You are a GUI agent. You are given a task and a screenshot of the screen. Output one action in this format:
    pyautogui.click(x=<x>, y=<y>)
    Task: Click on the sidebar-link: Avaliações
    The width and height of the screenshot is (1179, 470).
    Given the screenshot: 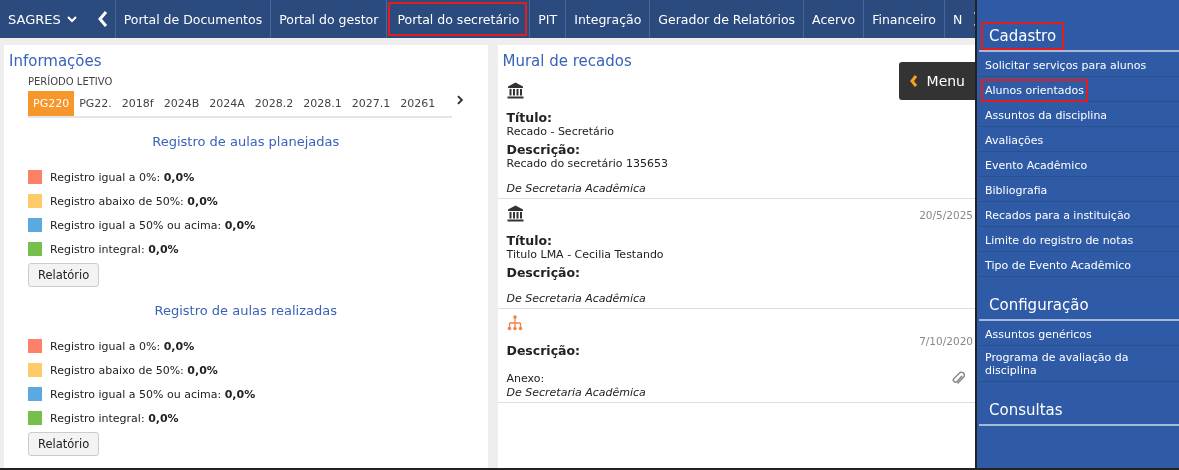 What is the action you would take?
    pyautogui.click(x=1014, y=140)
    